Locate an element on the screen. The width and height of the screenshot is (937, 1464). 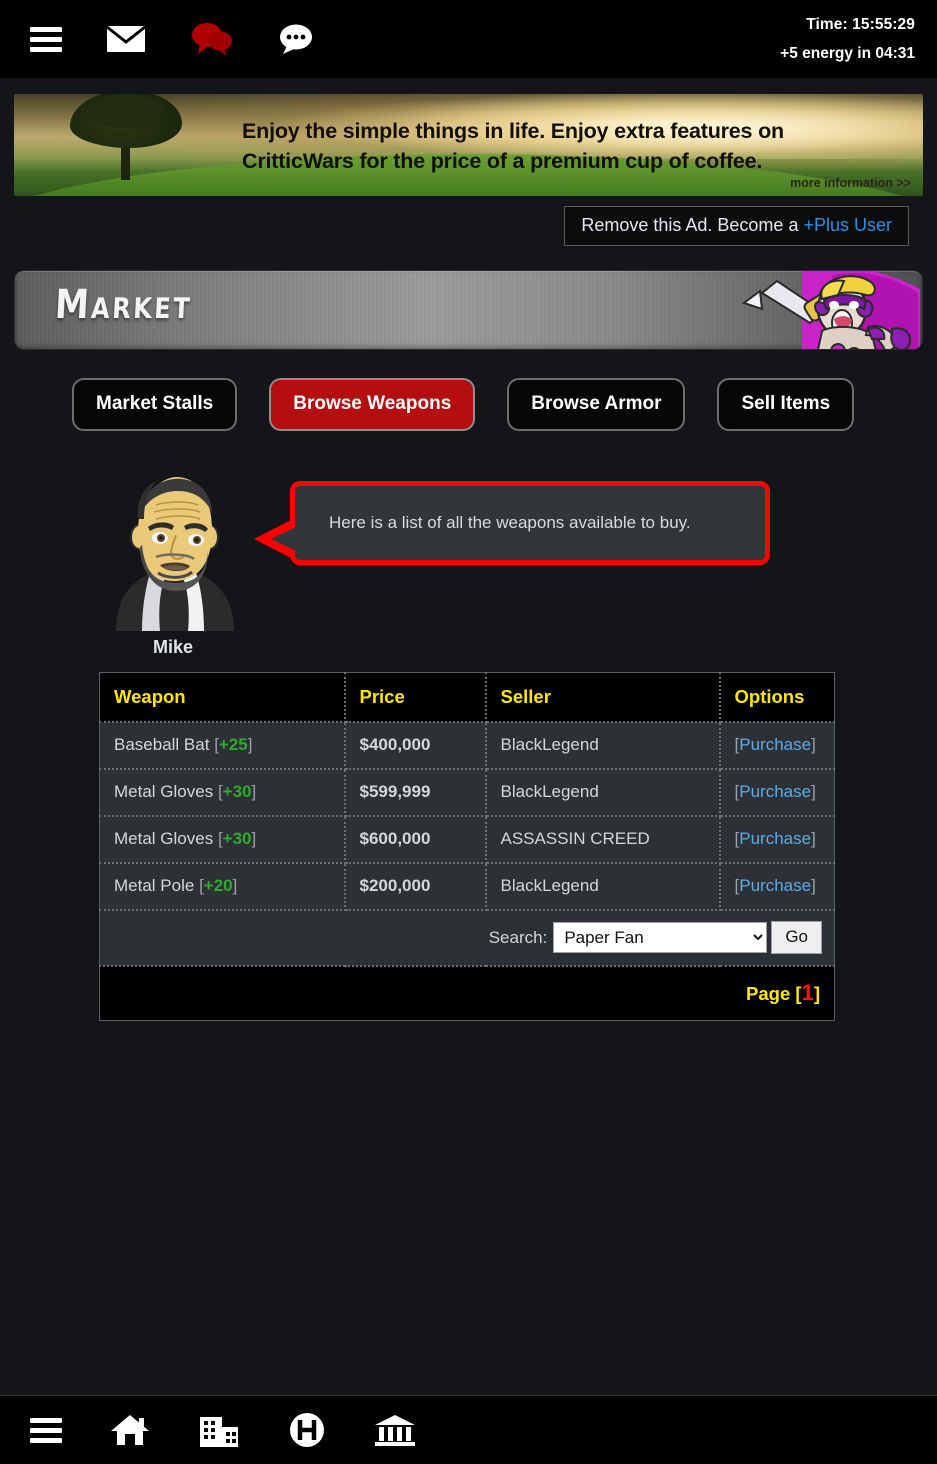
pagination-row: Page [1] is located at coordinates (467, 993).